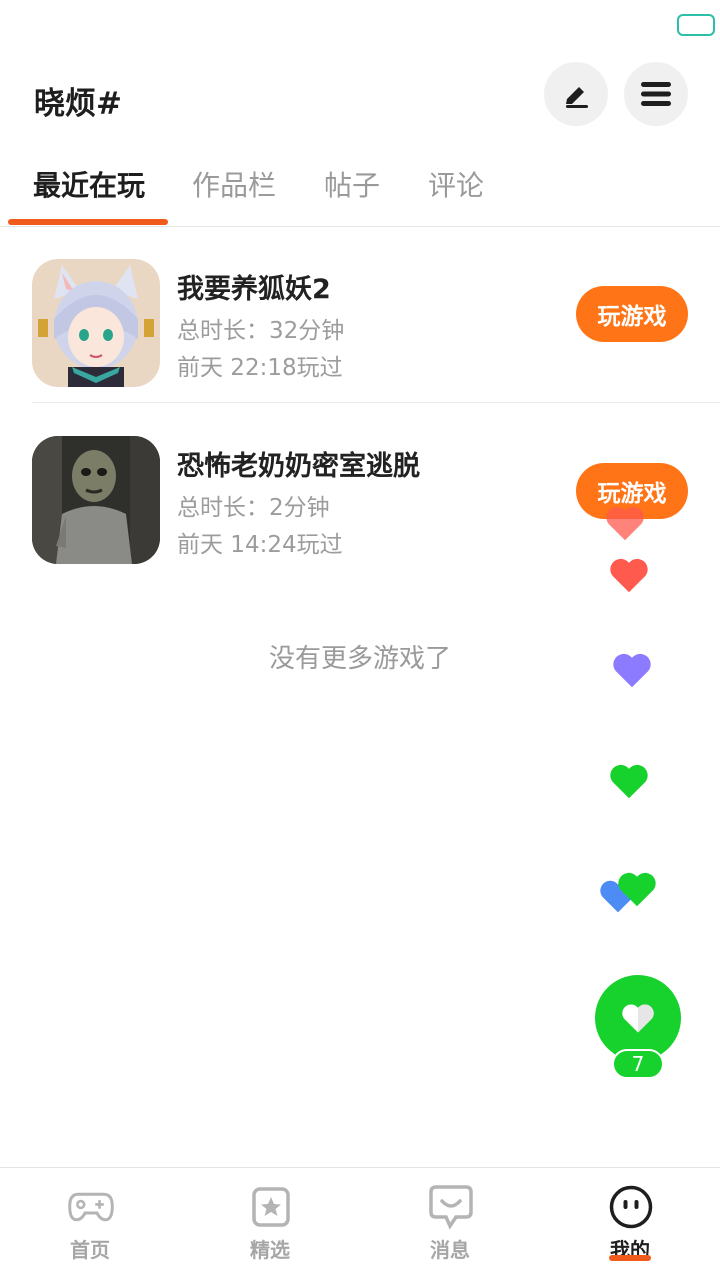 The height and width of the screenshot is (1280, 720). Describe the element at coordinates (630, 1258) in the screenshot. I see `active-nav-indicator` at that location.